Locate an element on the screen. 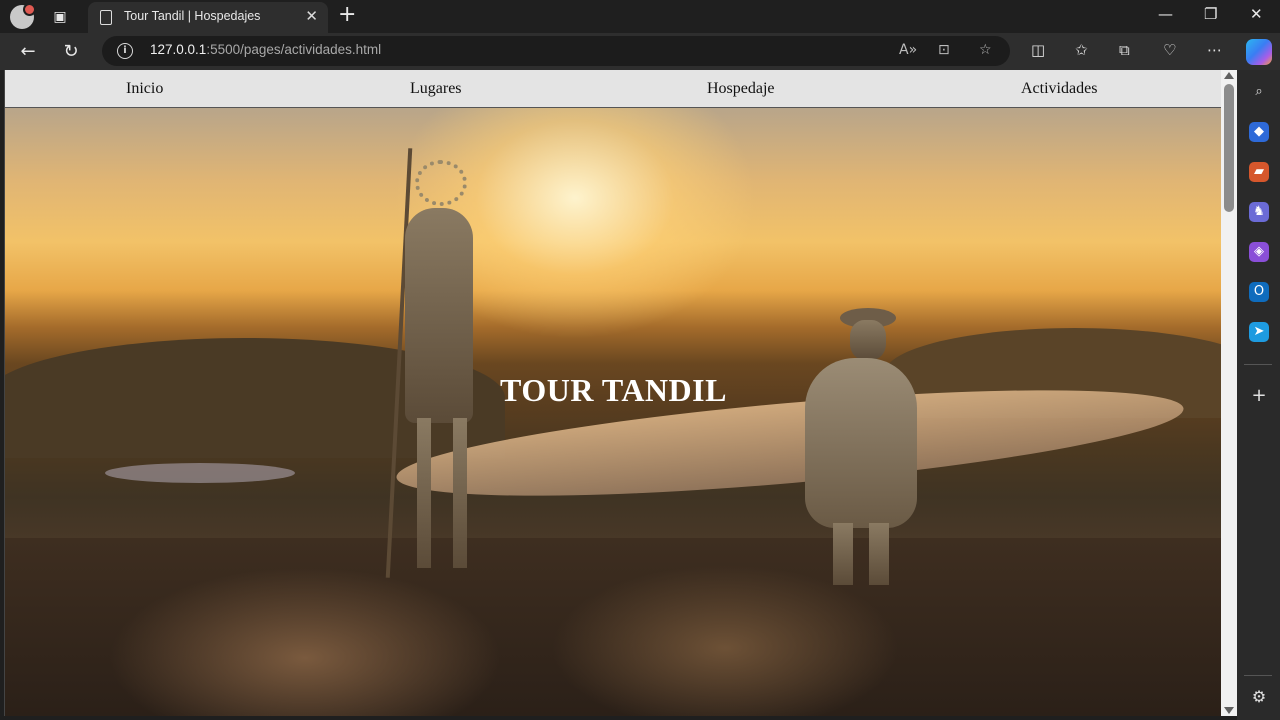 This screenshot has height=720, width=1280. scroll-down-arrow is located at coordinates (1229, 710).